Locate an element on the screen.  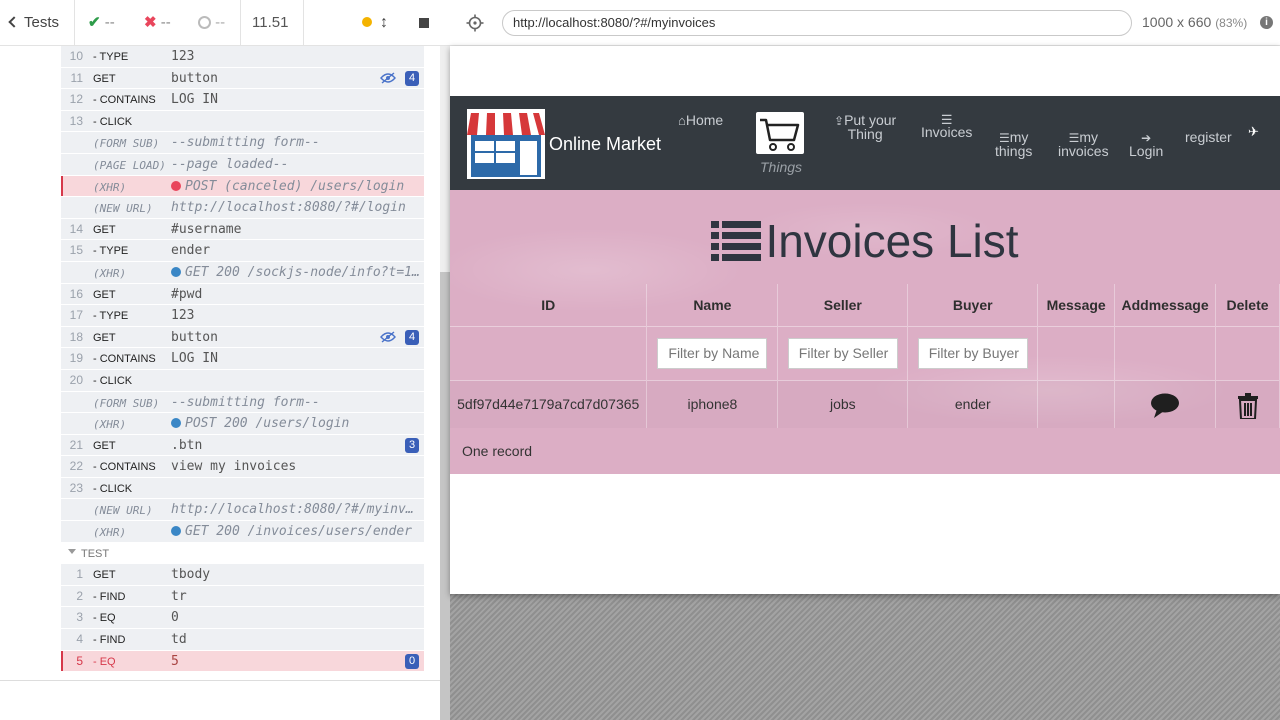
command-name: - CONTAINS is located at coordinates (124, 359).